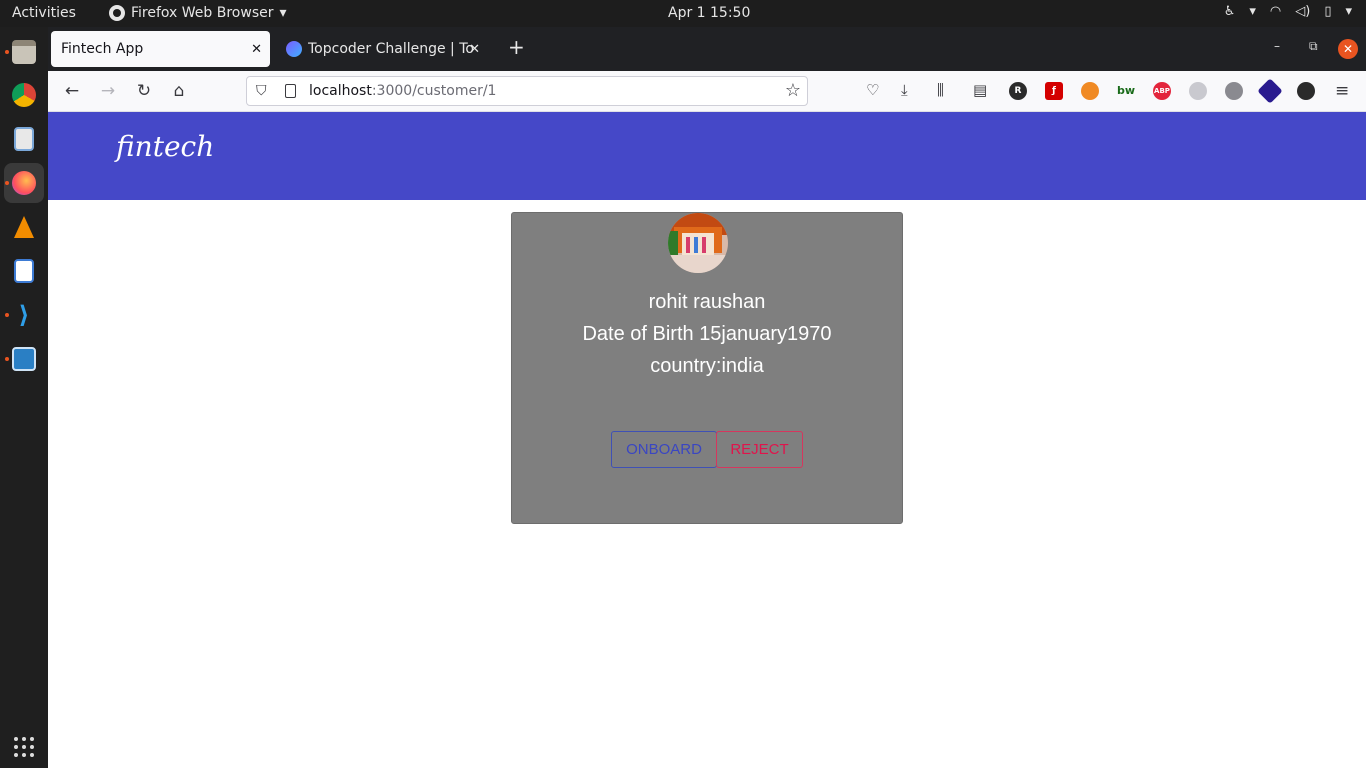  What do you see at coordinates (1162, 91) in the screenshot?
I see `adblock-plus-icon: ABP` at bounding box center [1162, 91].